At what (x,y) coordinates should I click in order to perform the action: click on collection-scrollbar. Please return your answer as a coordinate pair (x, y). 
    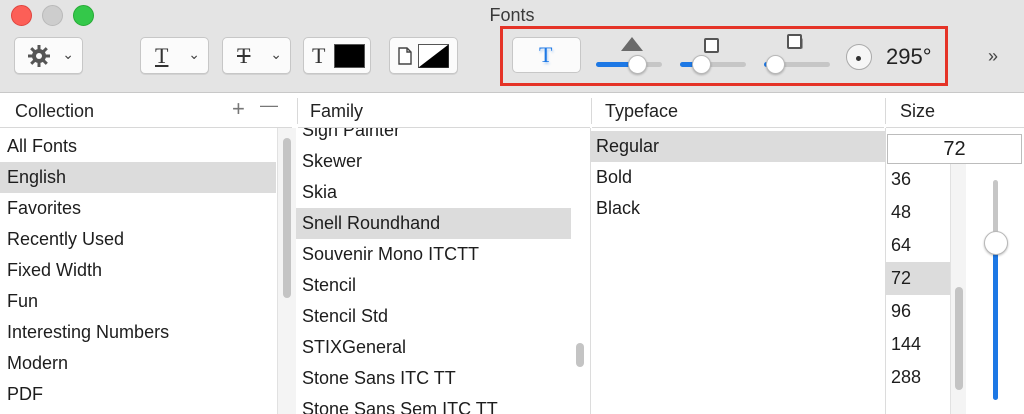
    Looking at the image, I should click on (287, 218).